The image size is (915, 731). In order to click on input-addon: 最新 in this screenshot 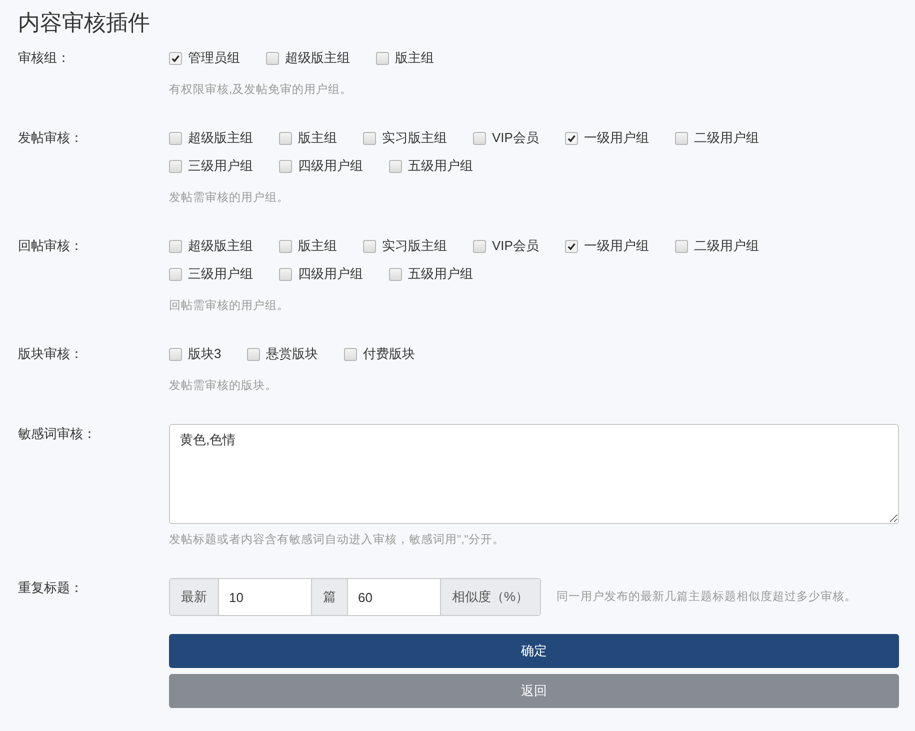, I will do `click(194, 597)`.